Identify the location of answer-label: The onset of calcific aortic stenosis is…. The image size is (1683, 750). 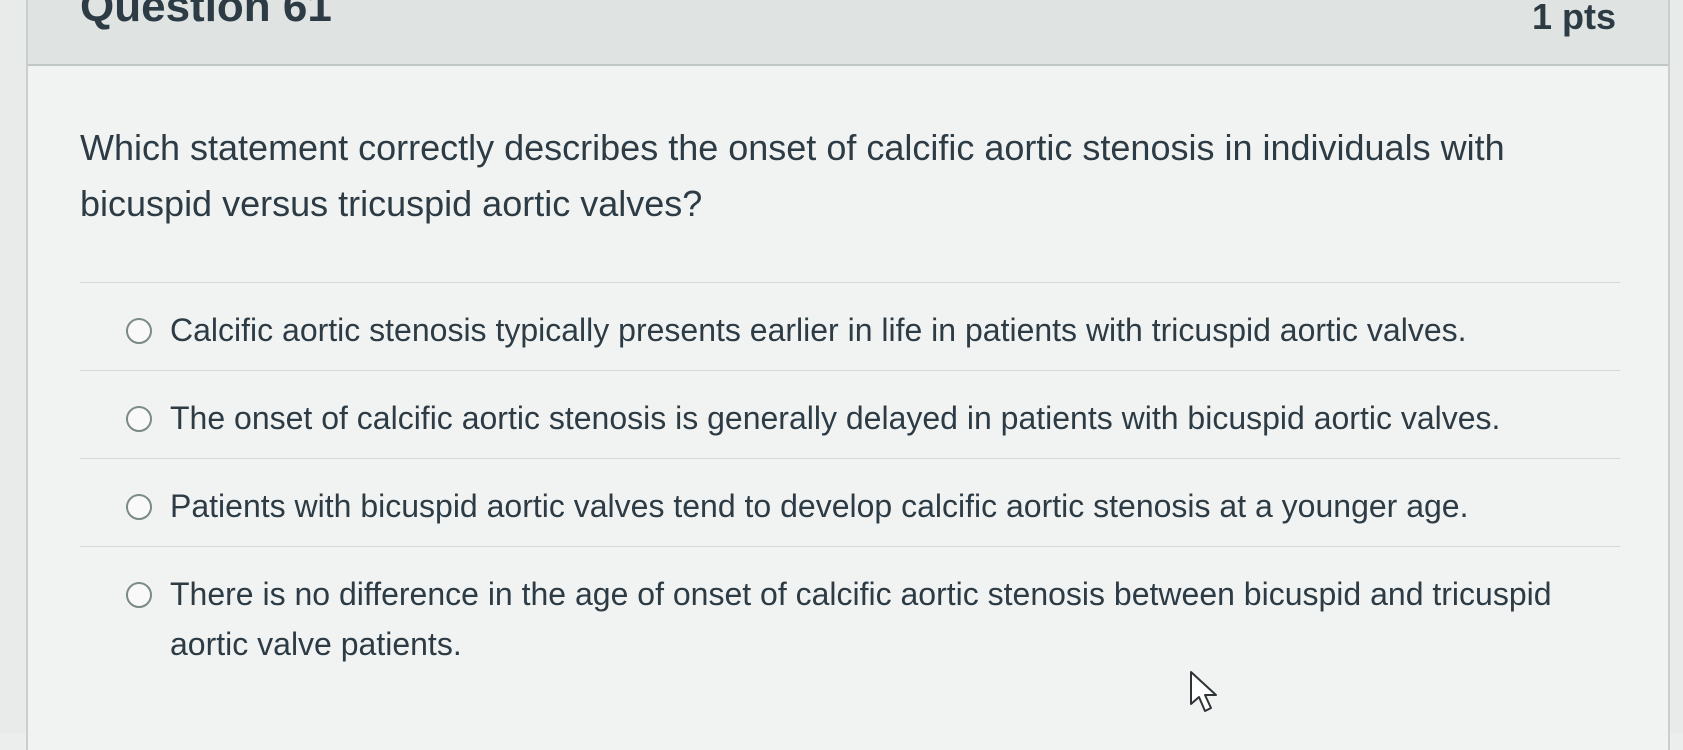
(880, 418).